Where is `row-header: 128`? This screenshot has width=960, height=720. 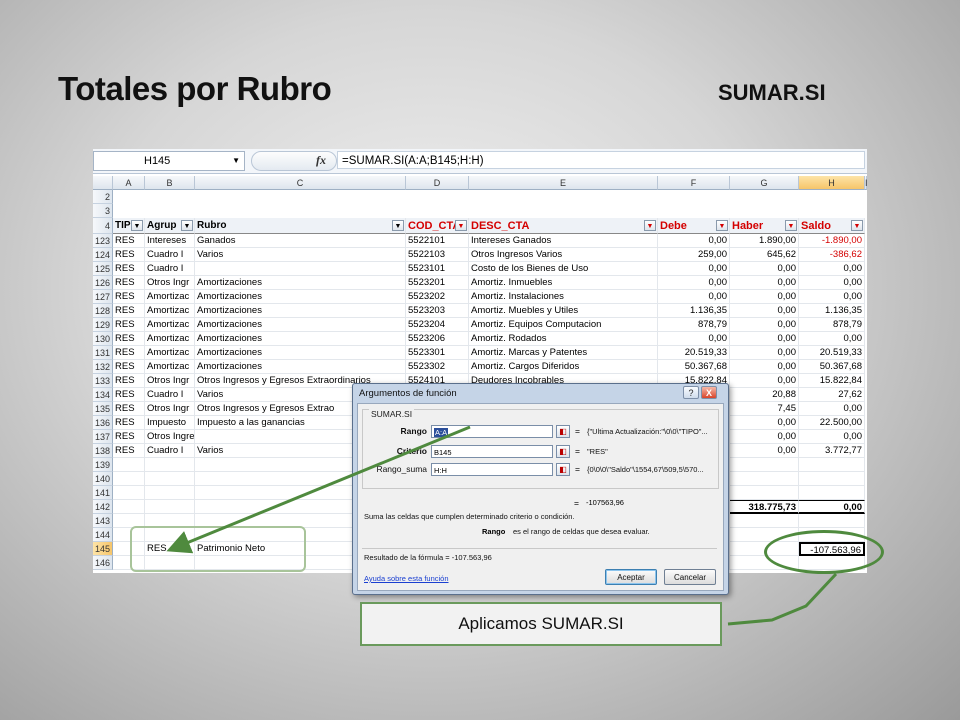 row-header: 128 is located at coordinates (103, 311).